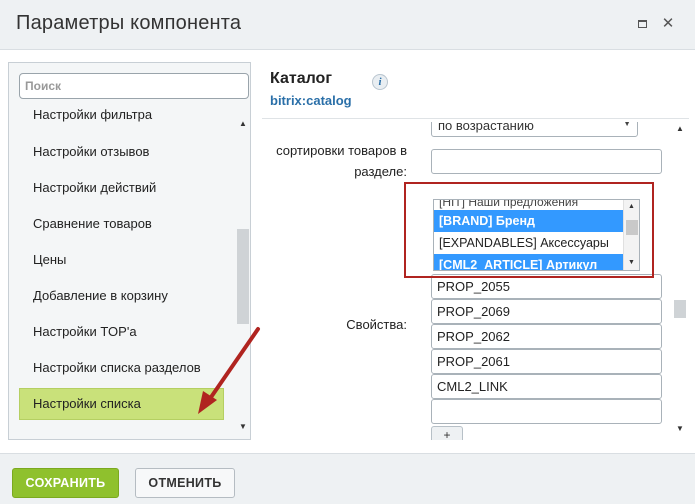  I want to click on save-button: СОХРАНИТЬ, so click(65, 483).